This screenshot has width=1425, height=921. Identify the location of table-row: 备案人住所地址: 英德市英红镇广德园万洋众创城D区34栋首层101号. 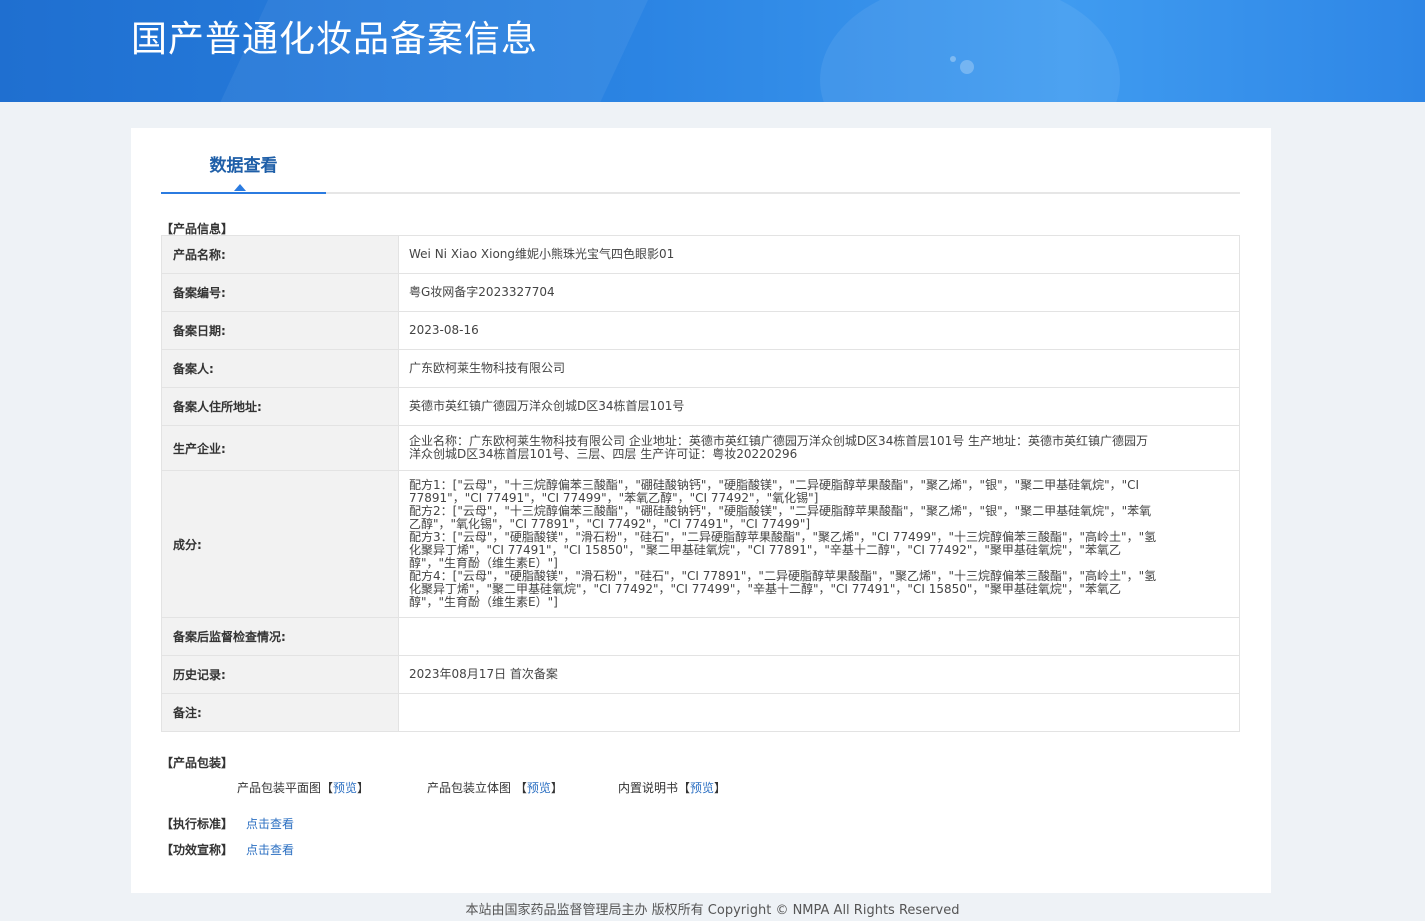
(700, 406).